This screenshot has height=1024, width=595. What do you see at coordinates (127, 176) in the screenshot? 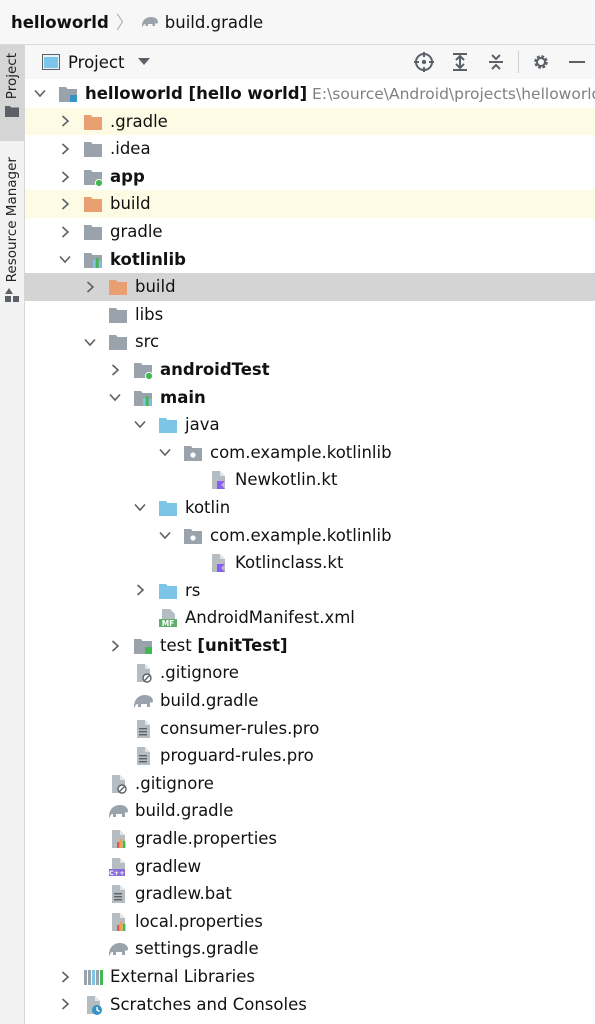
I see `tree-item-name: app` at bounding box center [127, 176].